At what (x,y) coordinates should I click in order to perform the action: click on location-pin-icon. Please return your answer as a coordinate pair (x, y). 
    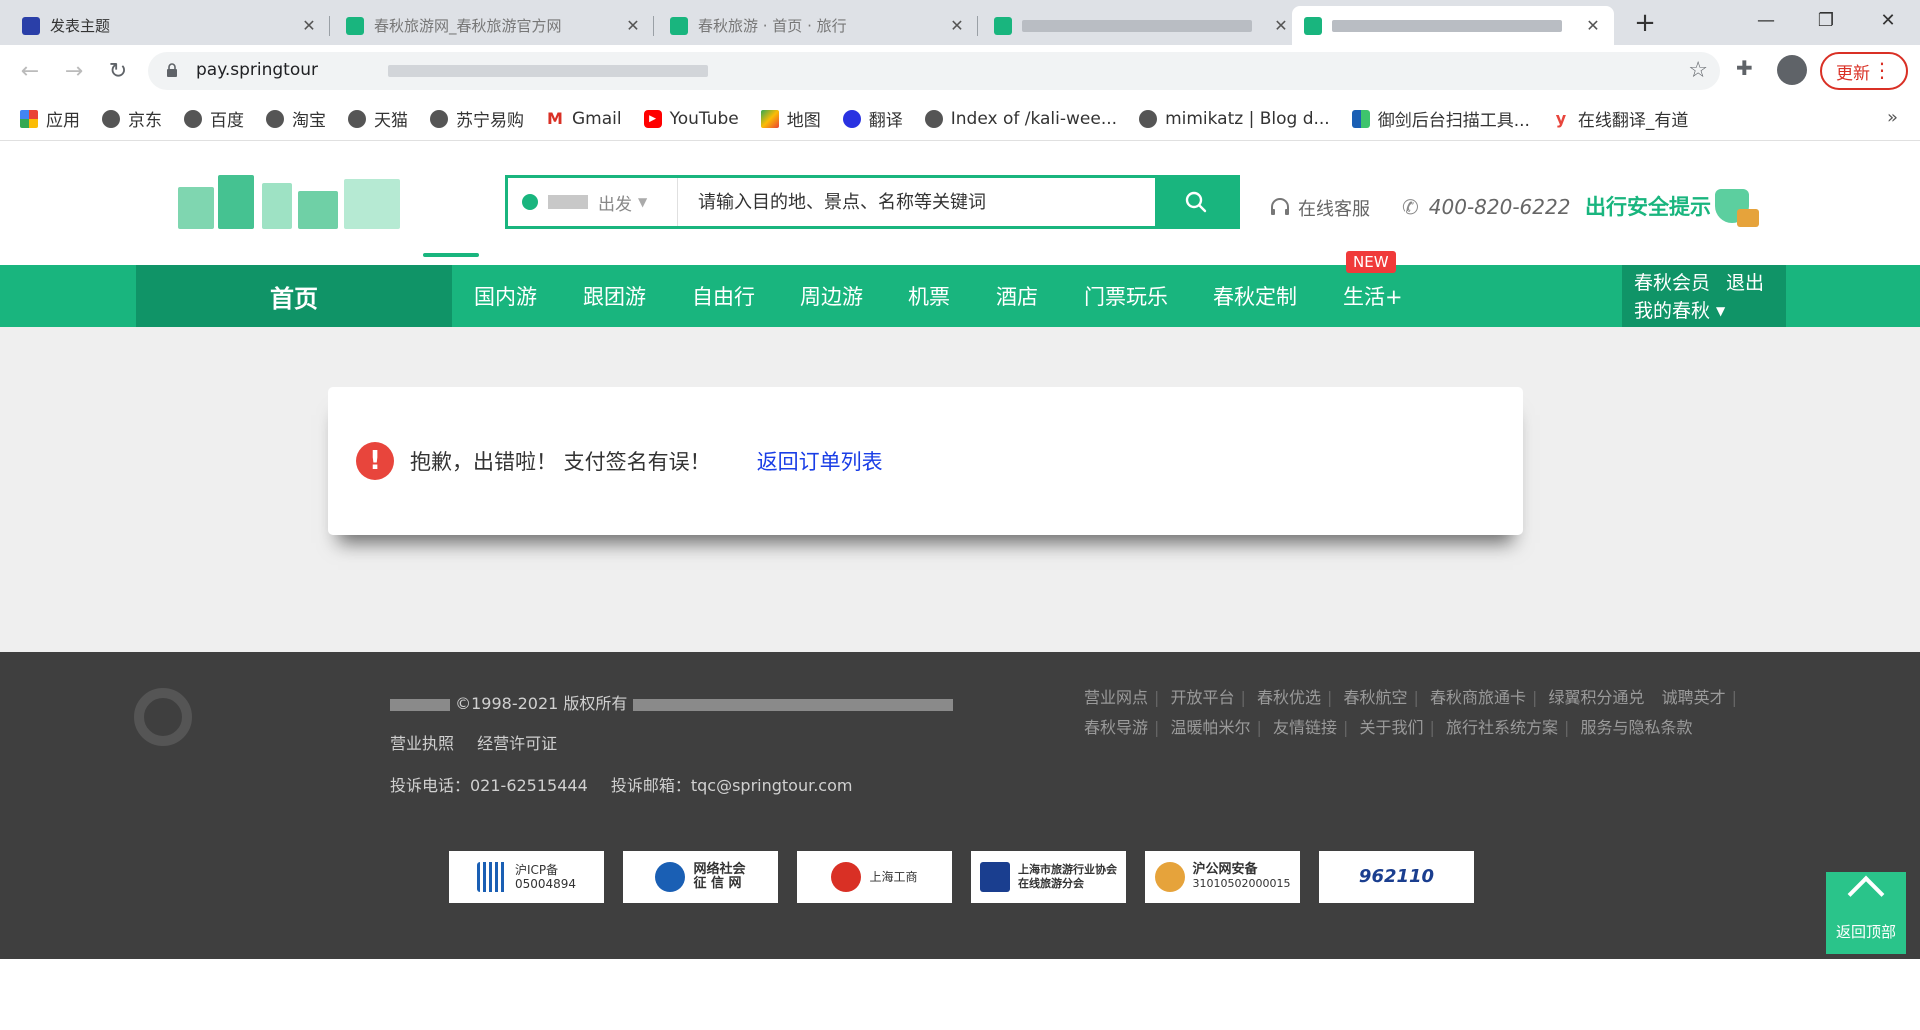
    Looking at the image, I should click on (530, 202).